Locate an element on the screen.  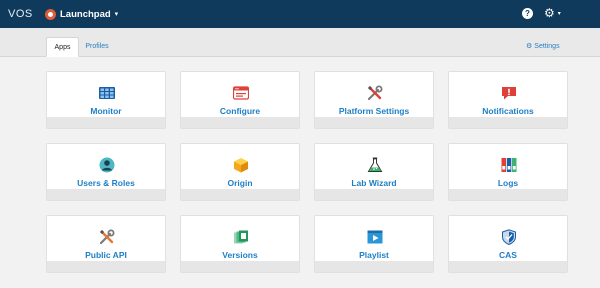
app-card-playlist: Playlist is located at coordinates (374, 244).